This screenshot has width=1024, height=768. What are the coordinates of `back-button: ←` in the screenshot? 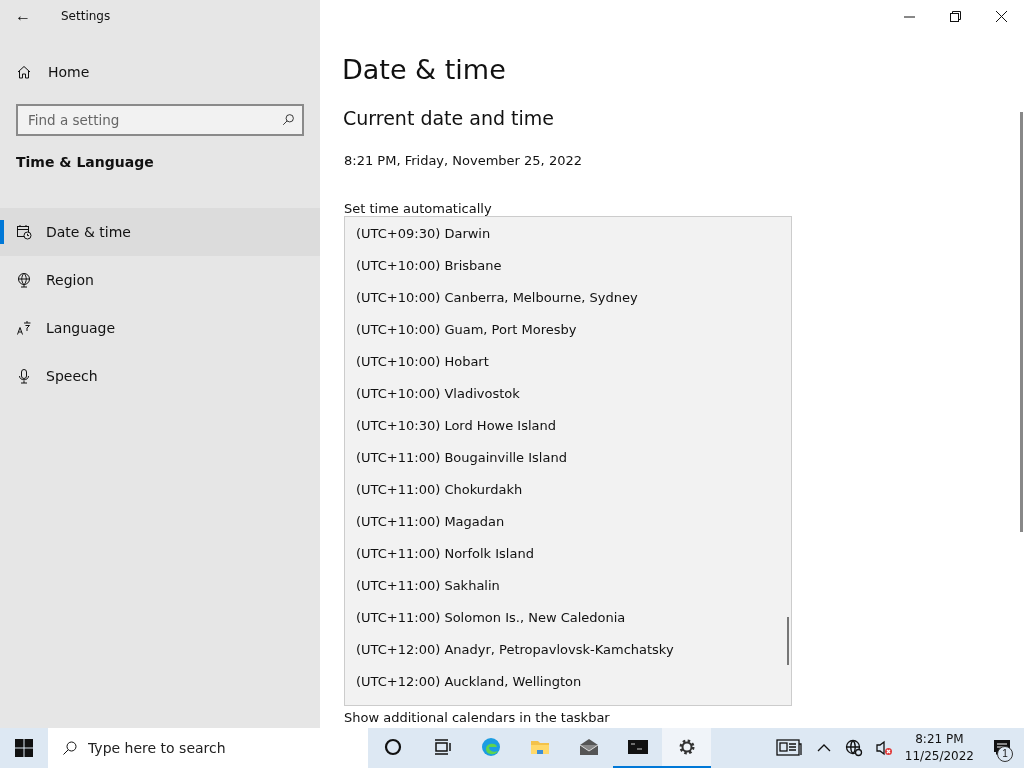 It's located at (23, 16).